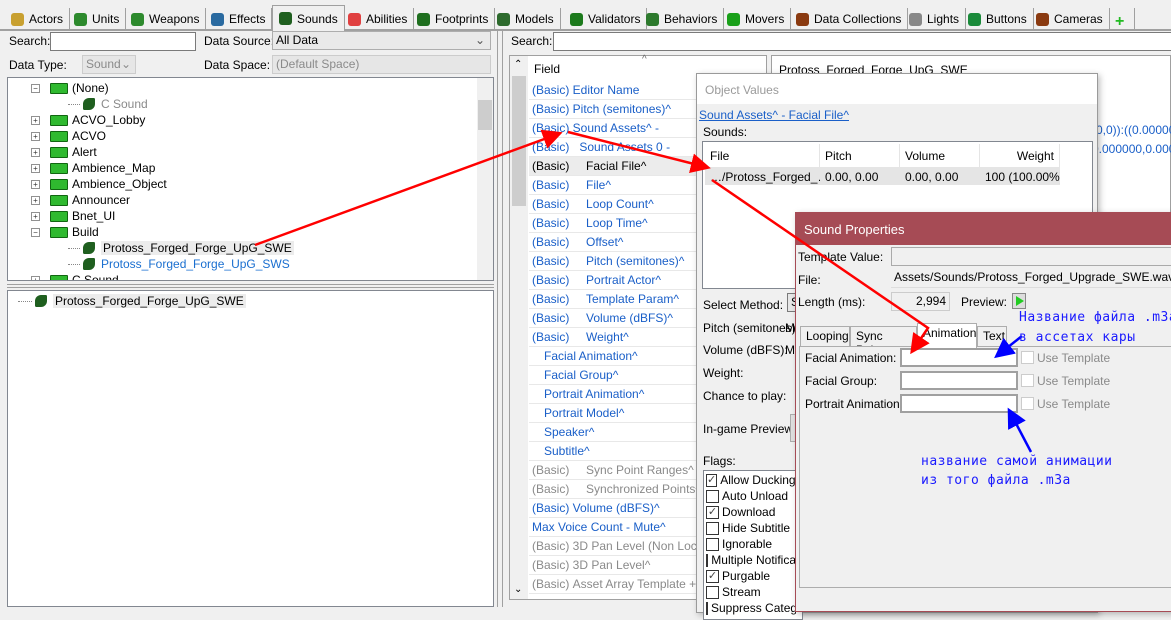  Describe the element at coordinates (883, 341) in the screenshot. I see `tab-sync-points: Sync Points` at that location.